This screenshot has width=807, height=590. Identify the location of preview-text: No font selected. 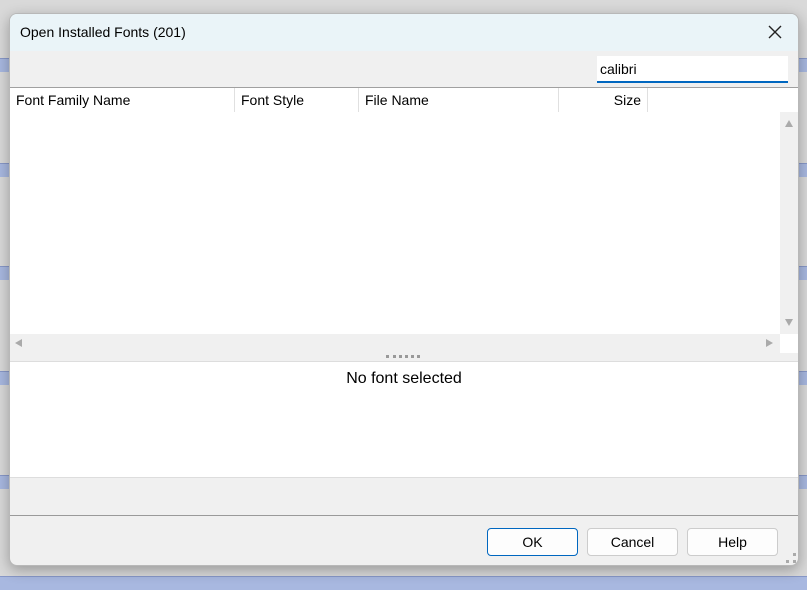
(404, 378).